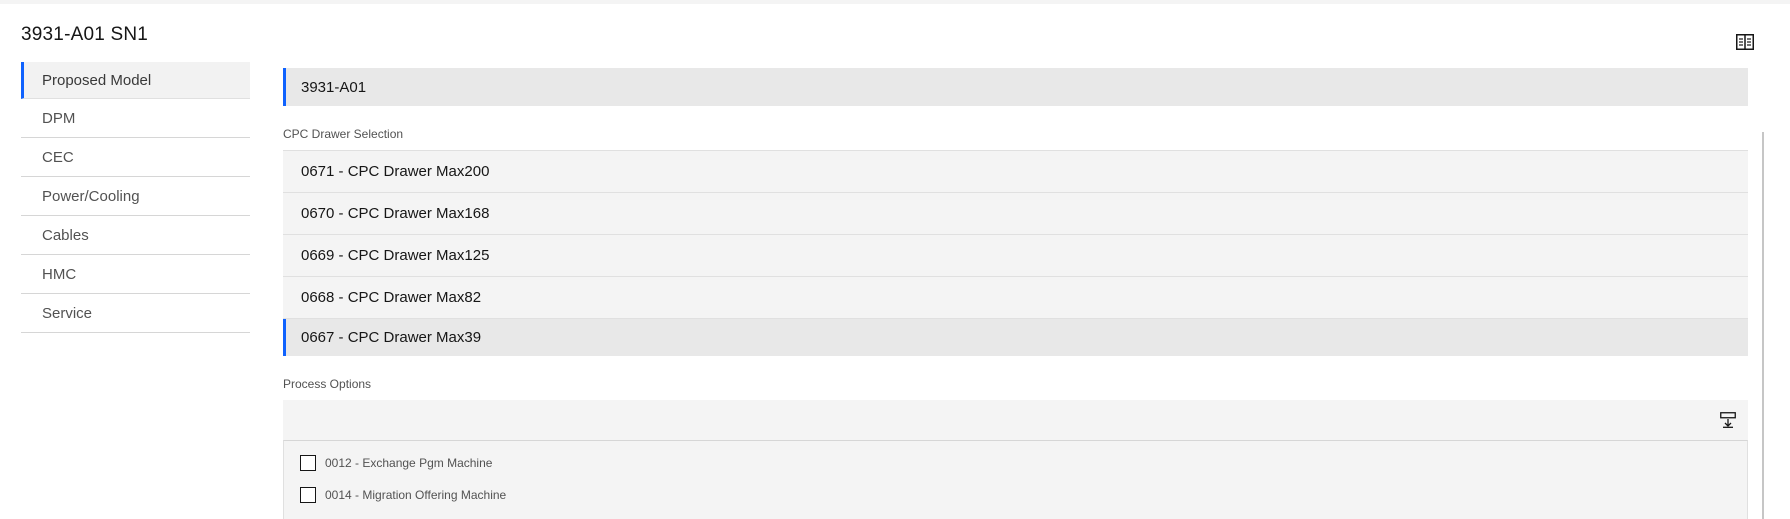 The image size is (1790, 519). What do you see at coordinates (85, 34) in the screenshot?
I see `page-title: 3931-A01 SN1` at bounding box center [85, 34].